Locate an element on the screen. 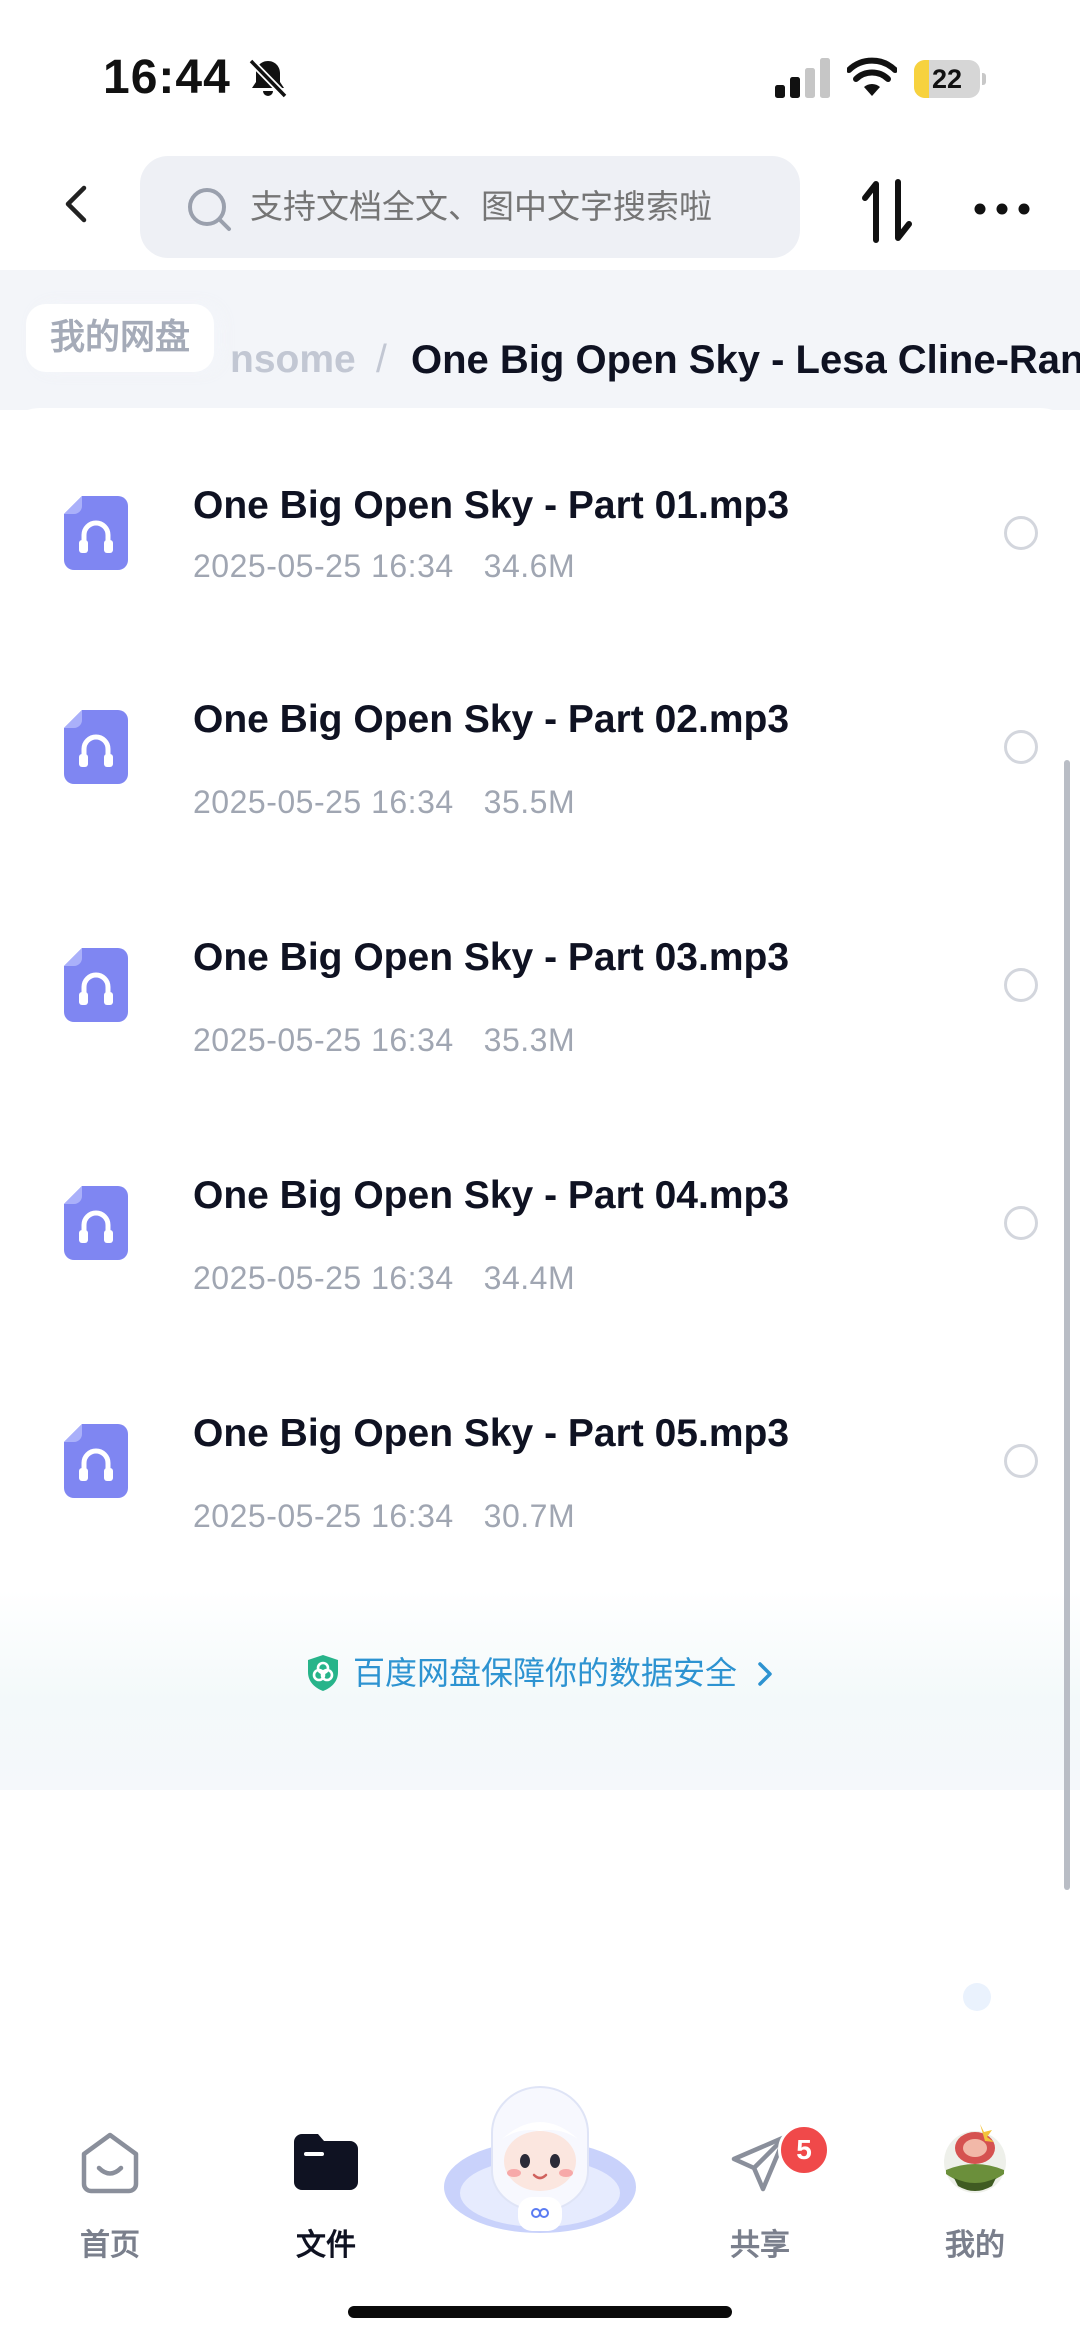 The height and width of the screenshot is (2341, 1080). tab-label: 我的 is located at coordinates (975, 2245).